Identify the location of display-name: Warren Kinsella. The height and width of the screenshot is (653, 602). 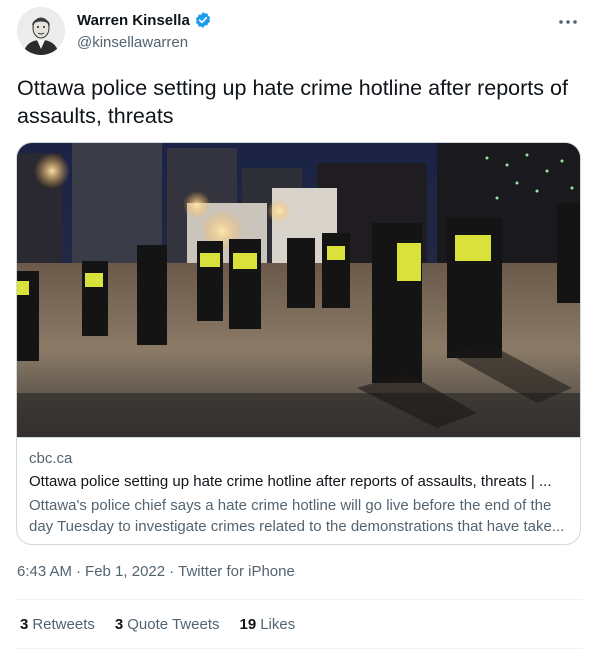
(133, 20).